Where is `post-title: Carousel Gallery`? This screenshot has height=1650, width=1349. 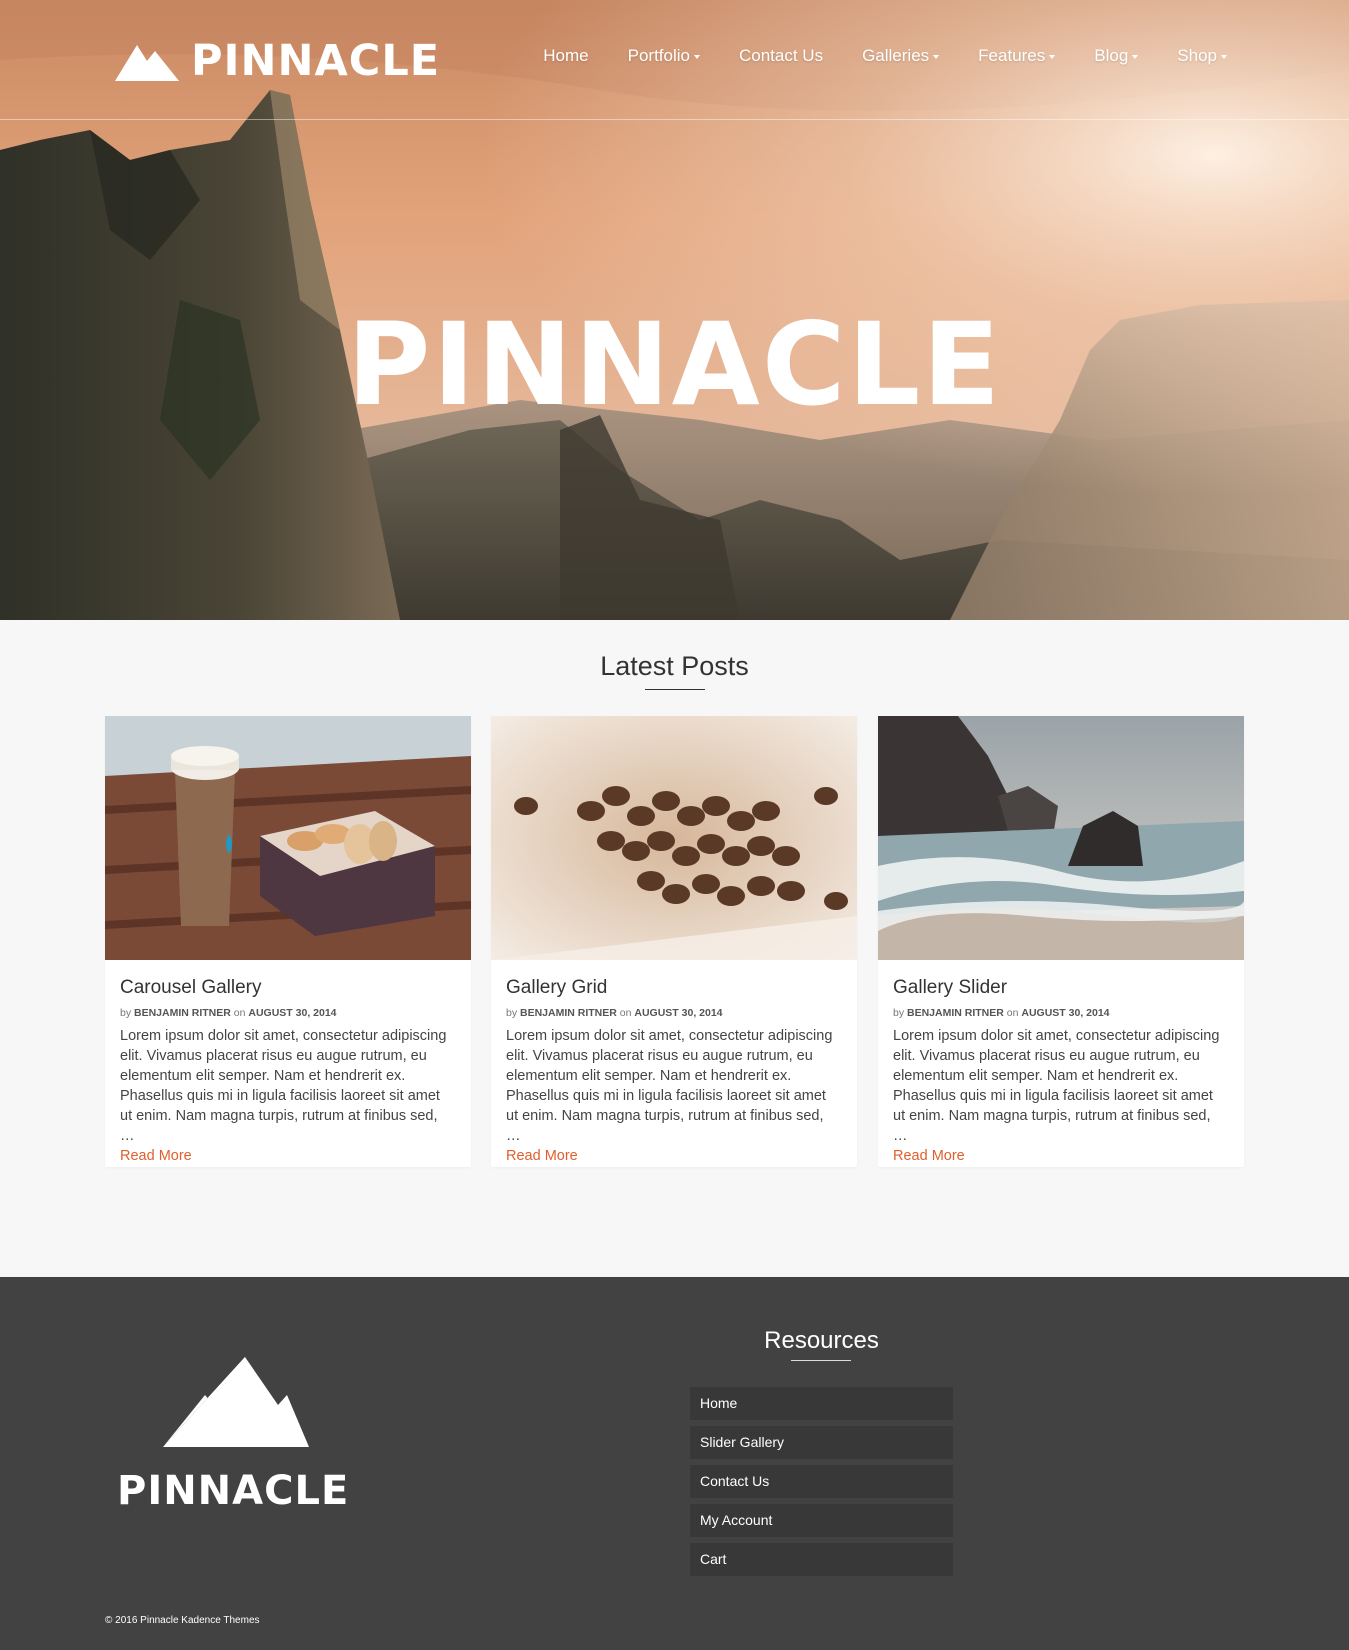 post-title: Carousel Gallery is located at coordinates (288, 988).